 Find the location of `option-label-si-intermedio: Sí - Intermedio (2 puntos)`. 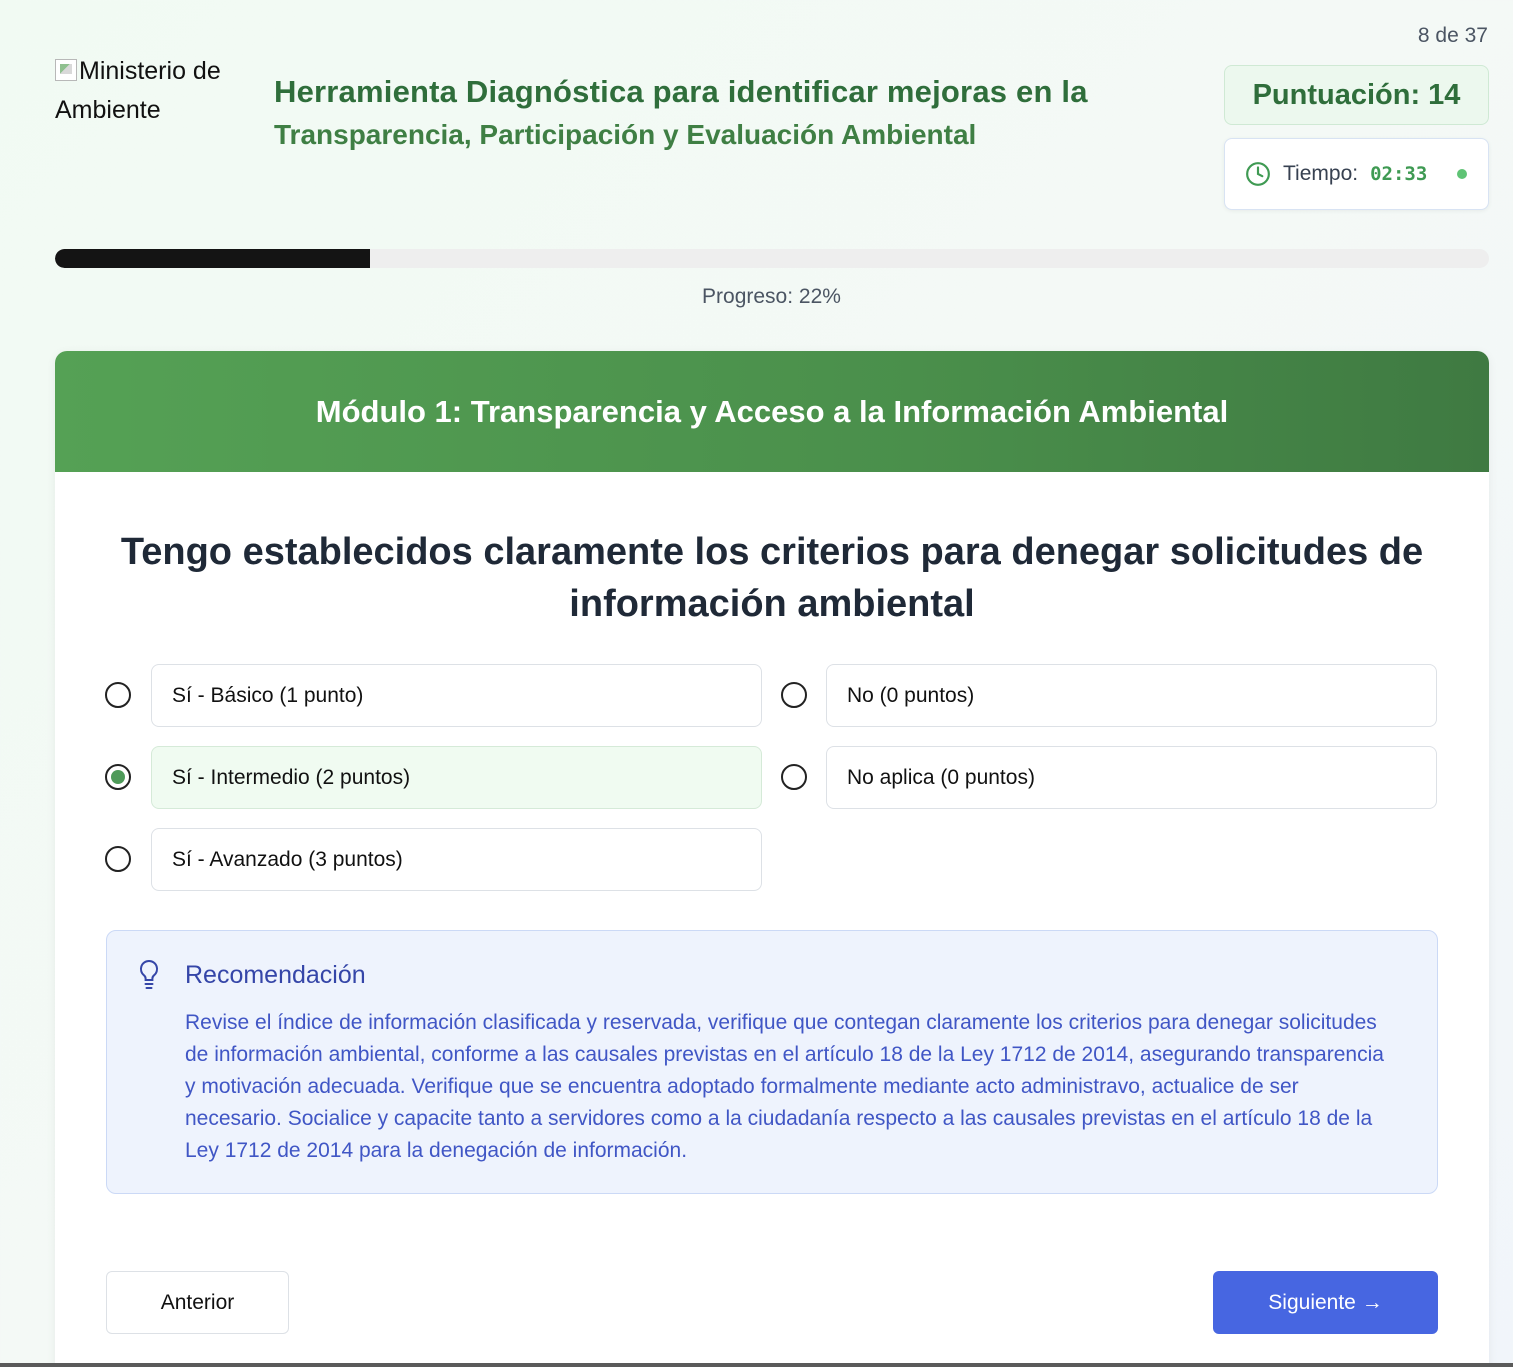

option-label-si-intermedio: Sí - Intermedio (2 puntos) is located at coordinates (456, 777).